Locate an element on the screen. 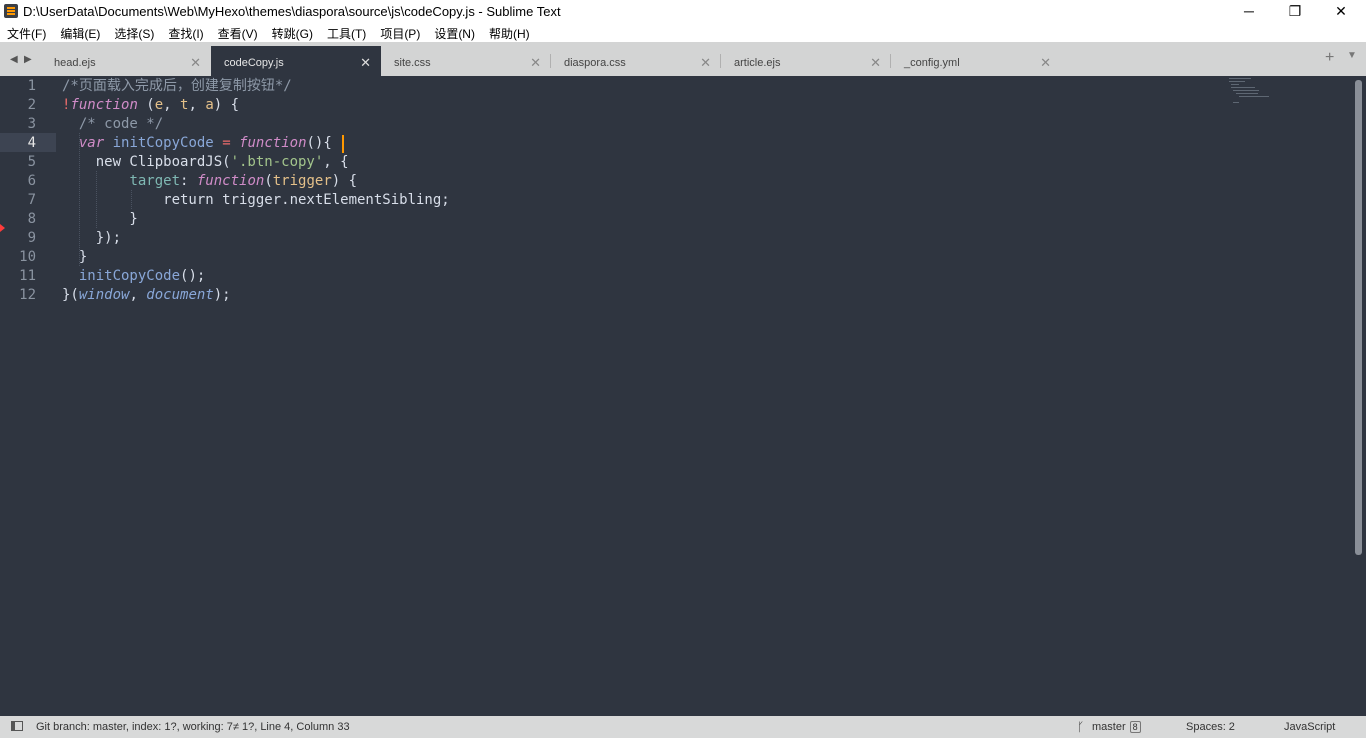 Image resolution: width=1366 pixels, height=738 pixels. code-line-6: target: function(trigger) { is located at coordinates (243, 181).